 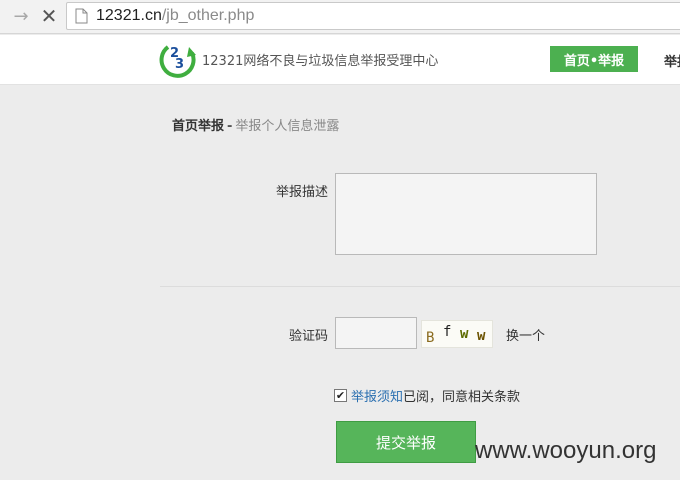 What do you see at coordinates (287, 126) in the screenshot?
I see `breadcrumb-current: 举报个人信息泄露` at bounding box center [287, 126].